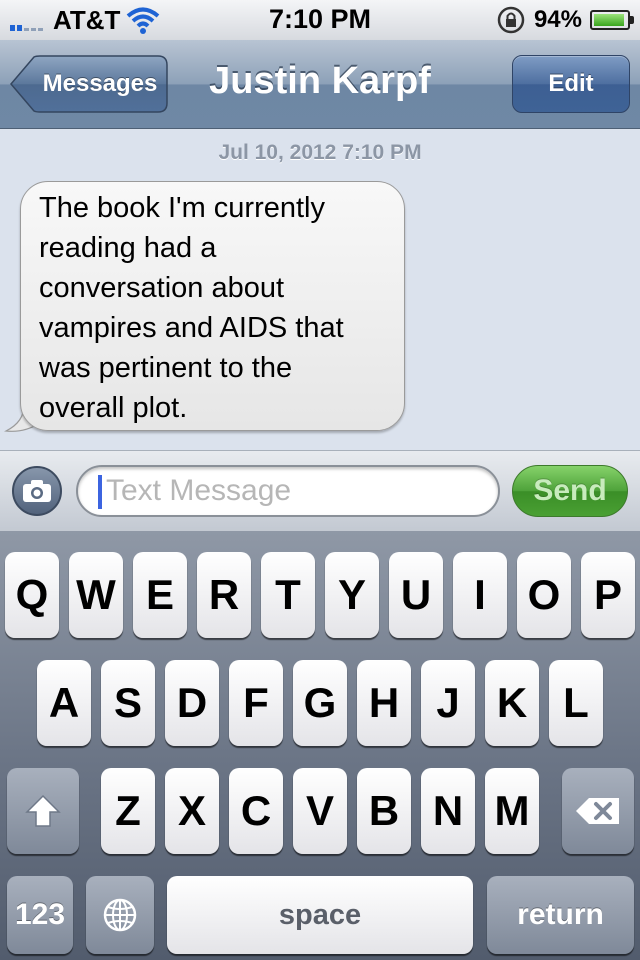 Image resolution: width=640 pixels, height=960 pixels. I want to click on camera-icon, so click(37, 491).